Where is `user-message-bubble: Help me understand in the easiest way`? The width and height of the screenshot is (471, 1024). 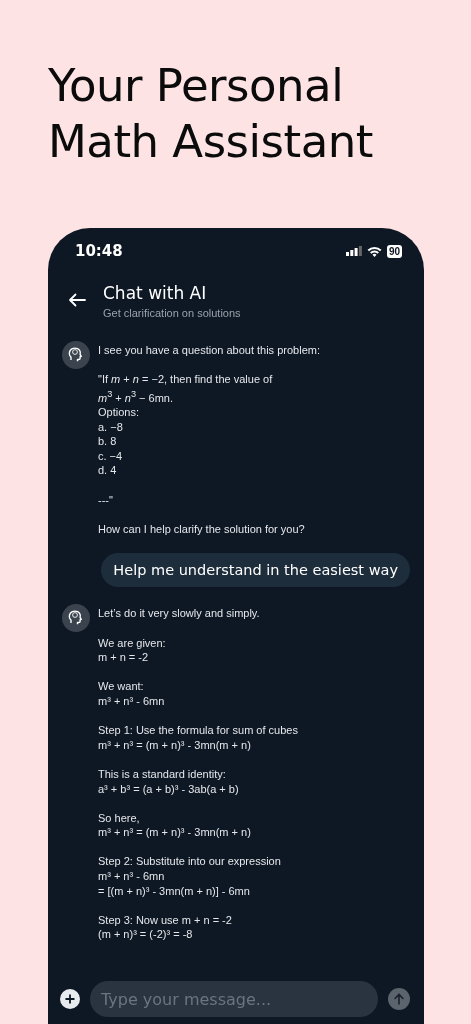
user-message-bubble: Help me understand in the easiest way is located at coordinates (255, 570).